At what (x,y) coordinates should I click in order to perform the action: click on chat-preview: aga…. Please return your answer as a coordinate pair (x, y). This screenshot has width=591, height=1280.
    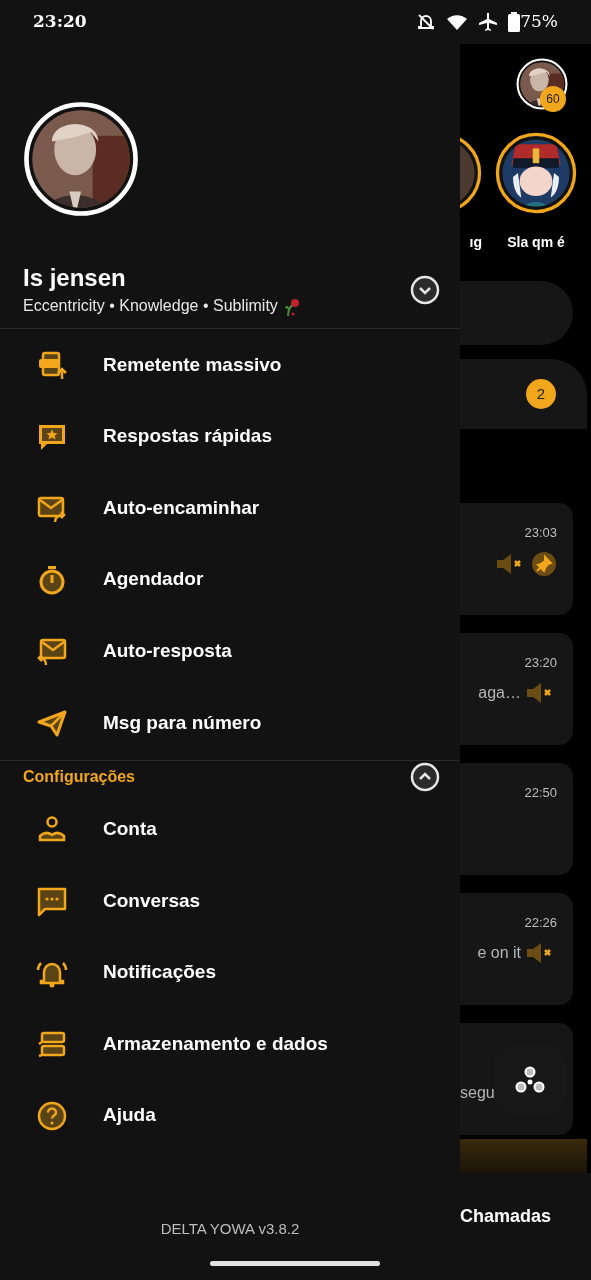
    Looking at the image, I should click on (499, 692).